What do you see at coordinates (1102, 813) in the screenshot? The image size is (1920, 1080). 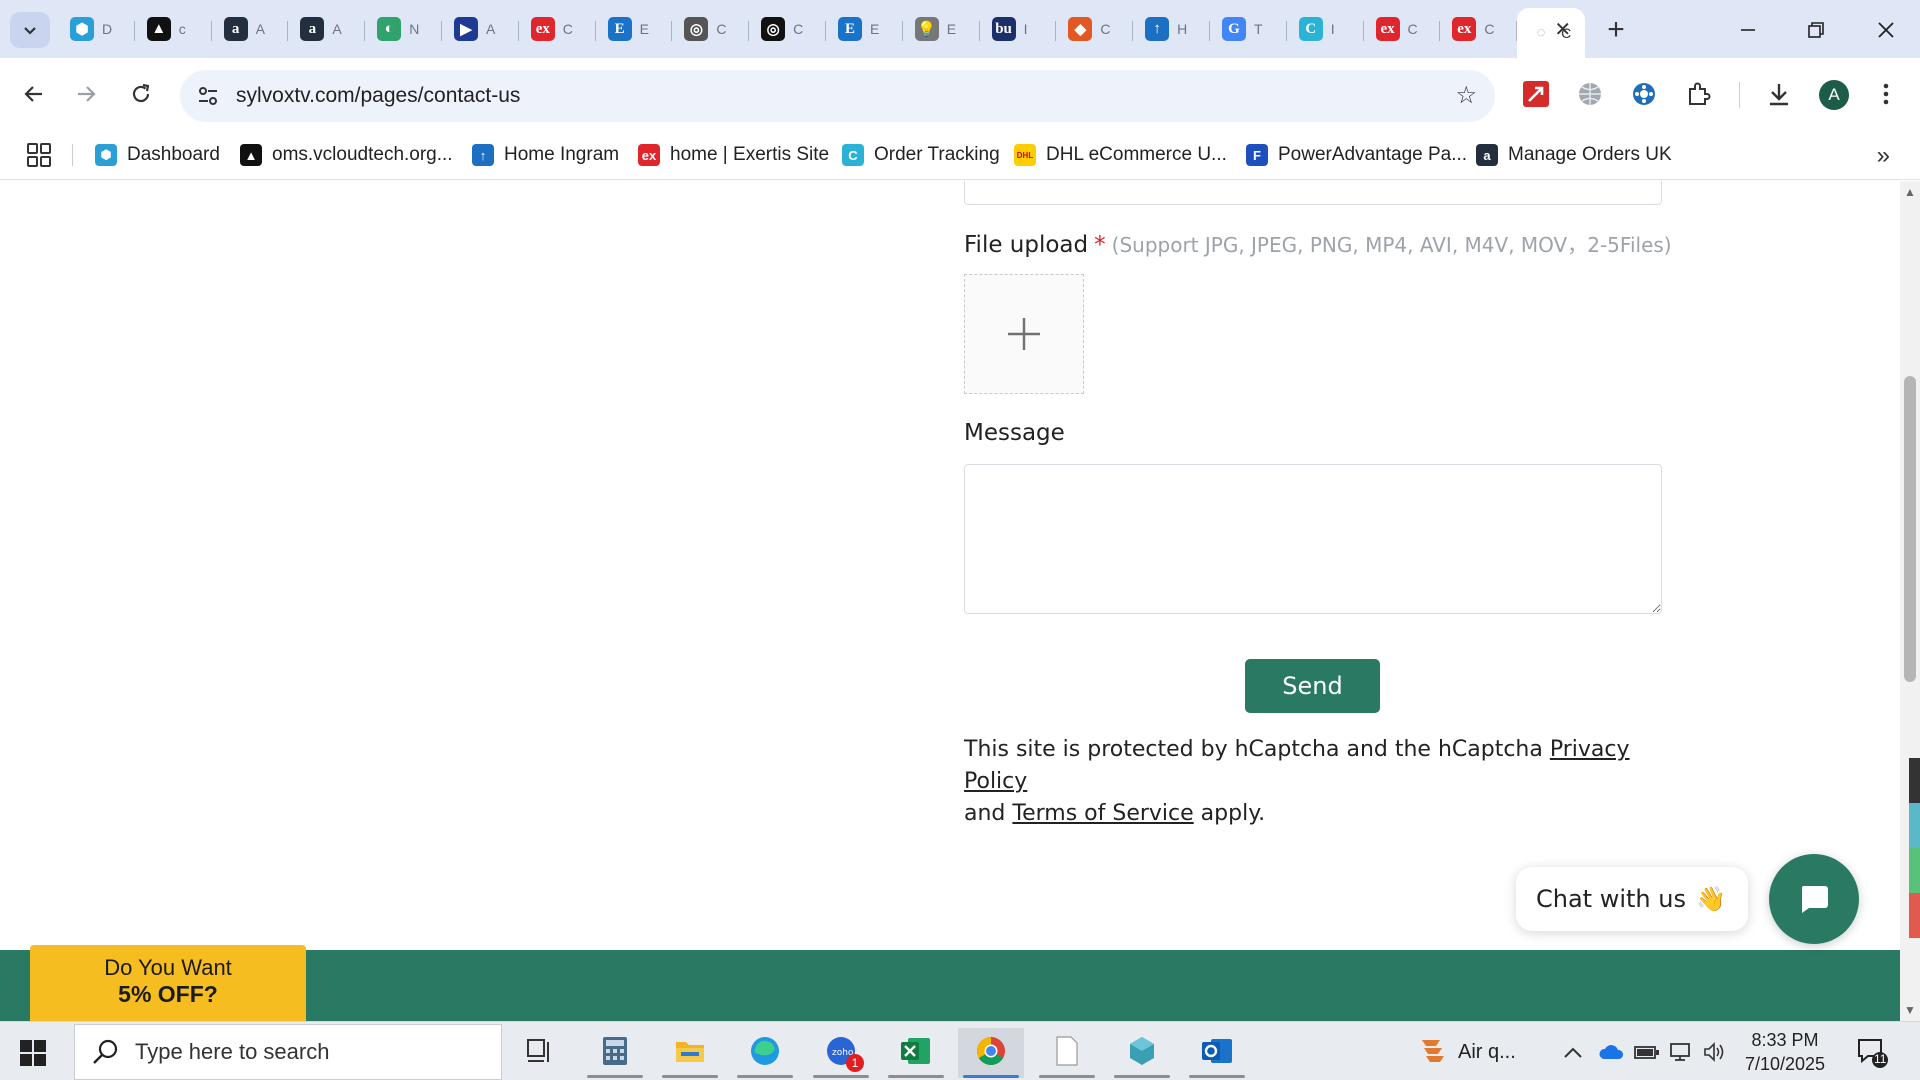 I see `terms-of-service-link: Terms of Service` at bounding box center [1102, 813].